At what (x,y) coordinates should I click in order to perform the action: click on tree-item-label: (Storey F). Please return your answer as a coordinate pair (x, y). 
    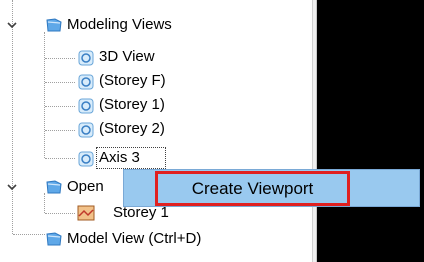
    Looking at the image, I should click on (132, 80).